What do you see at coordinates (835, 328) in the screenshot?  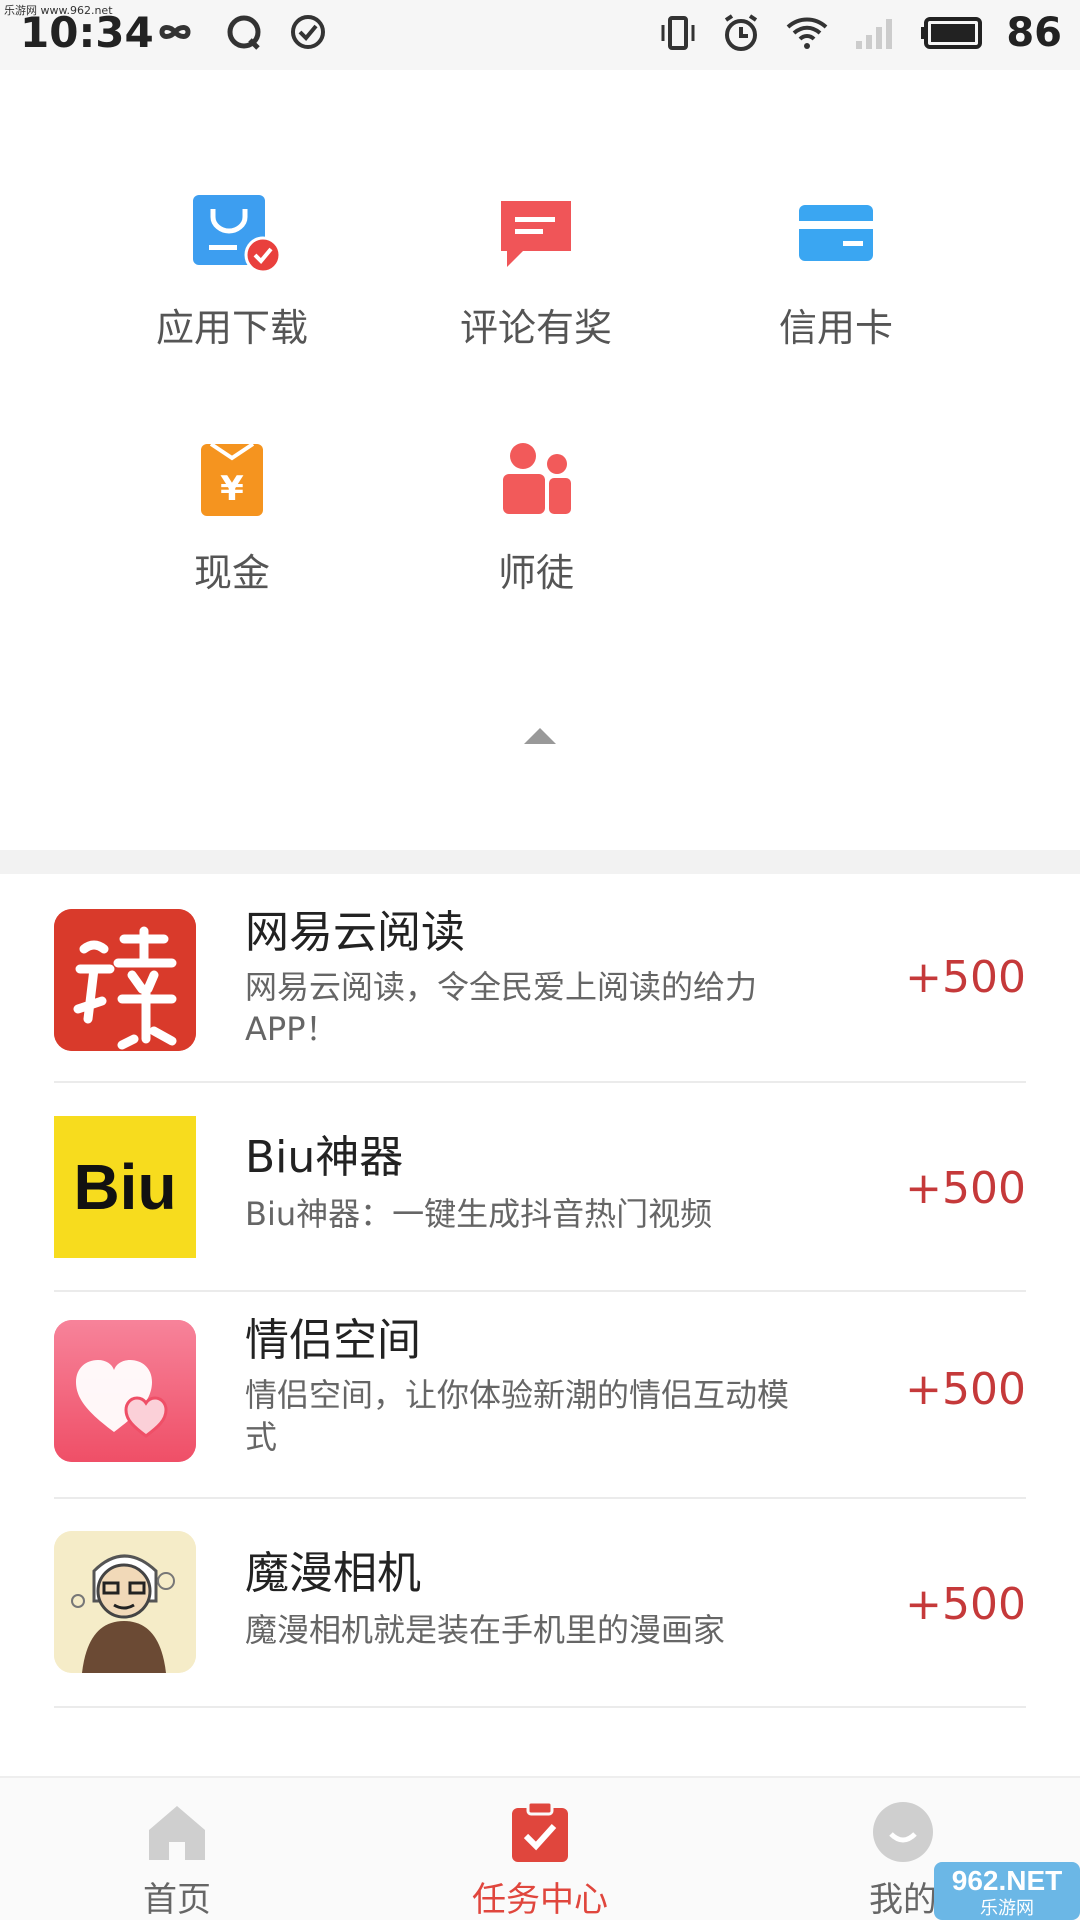 I see `category-label: 信用卡` at bounding box center [835, 328].